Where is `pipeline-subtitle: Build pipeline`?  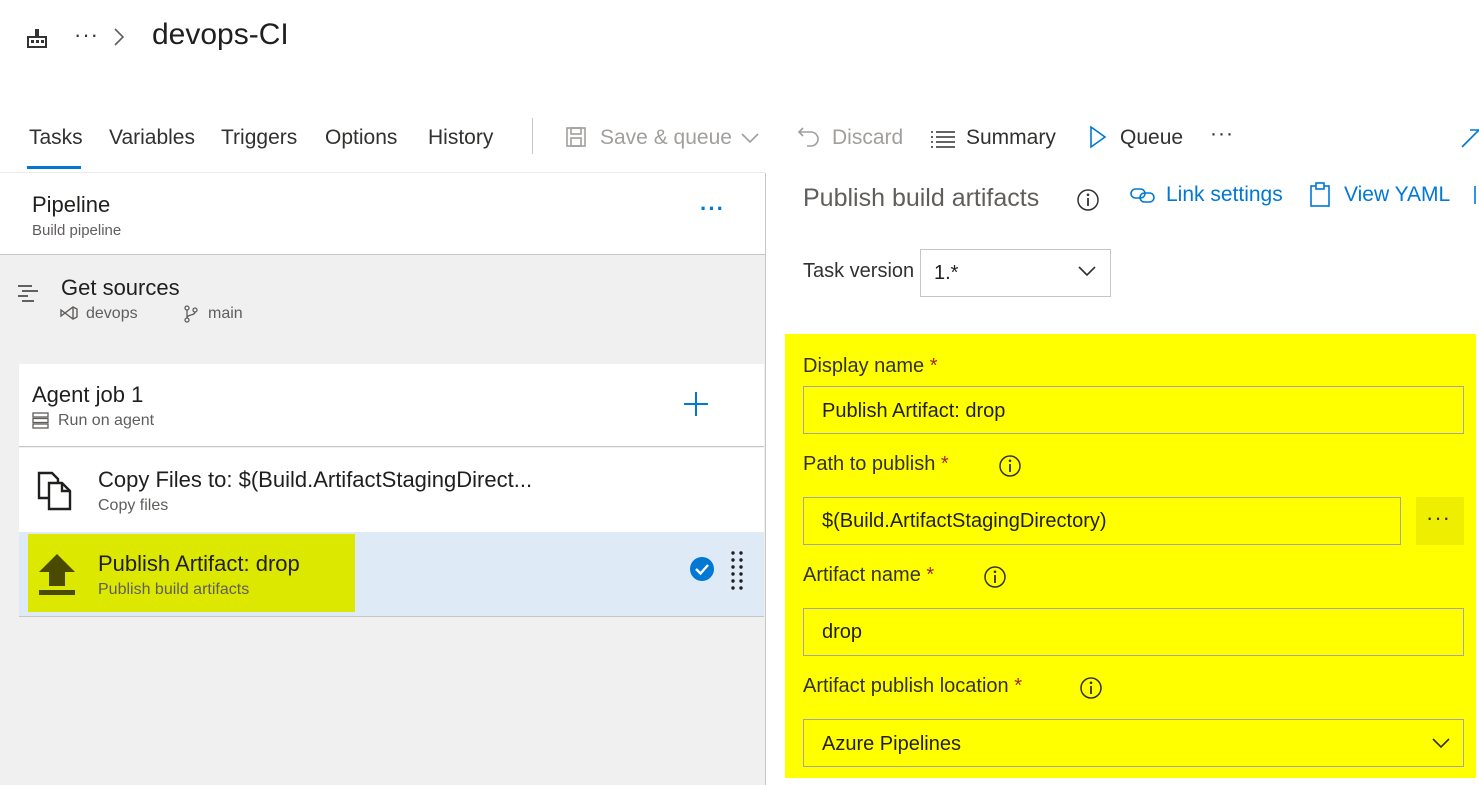 pipeline-subtitle: Build pipeline is located at coordinates (77, 230).